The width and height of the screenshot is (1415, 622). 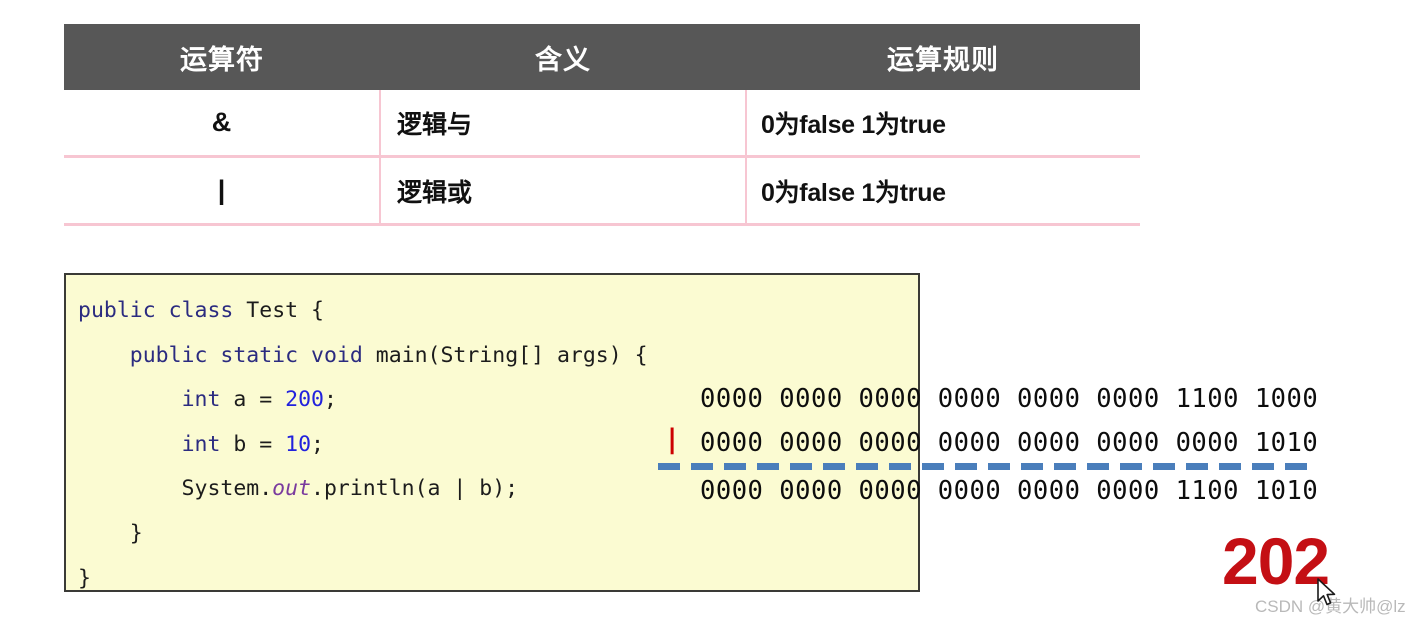 I want to click on binary-operator-symbol: |, so click(x=672, y=439).